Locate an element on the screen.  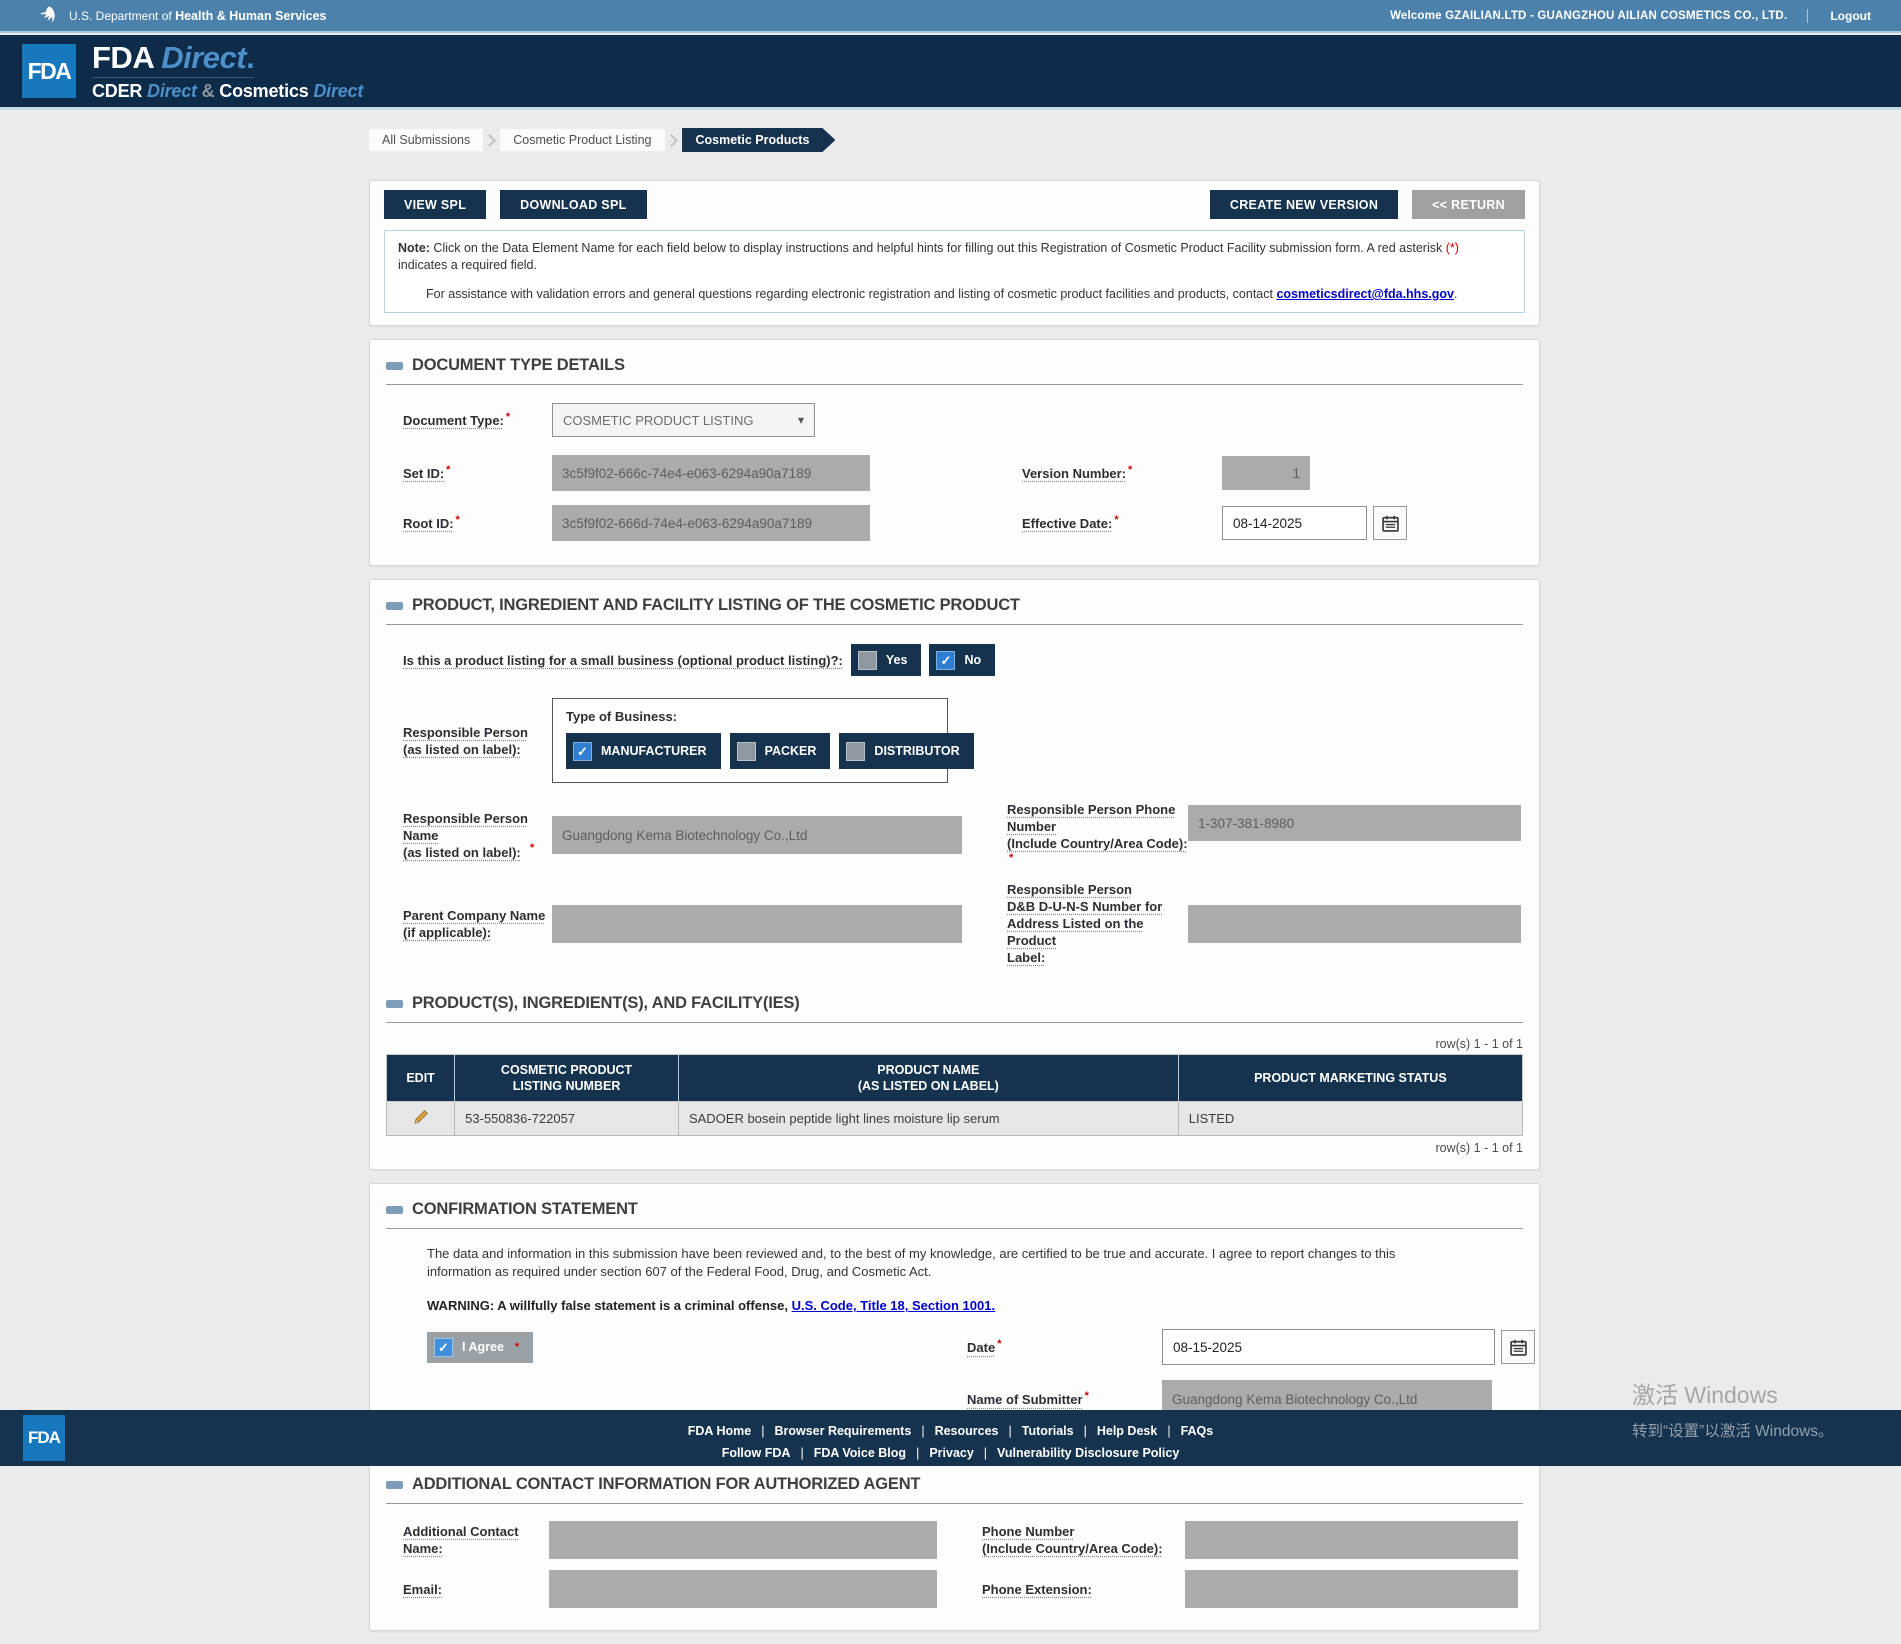
column-header-product-name: PRODUCT NAME (AS LISTED ON LABEL) is located at coordinates (928, 1078).